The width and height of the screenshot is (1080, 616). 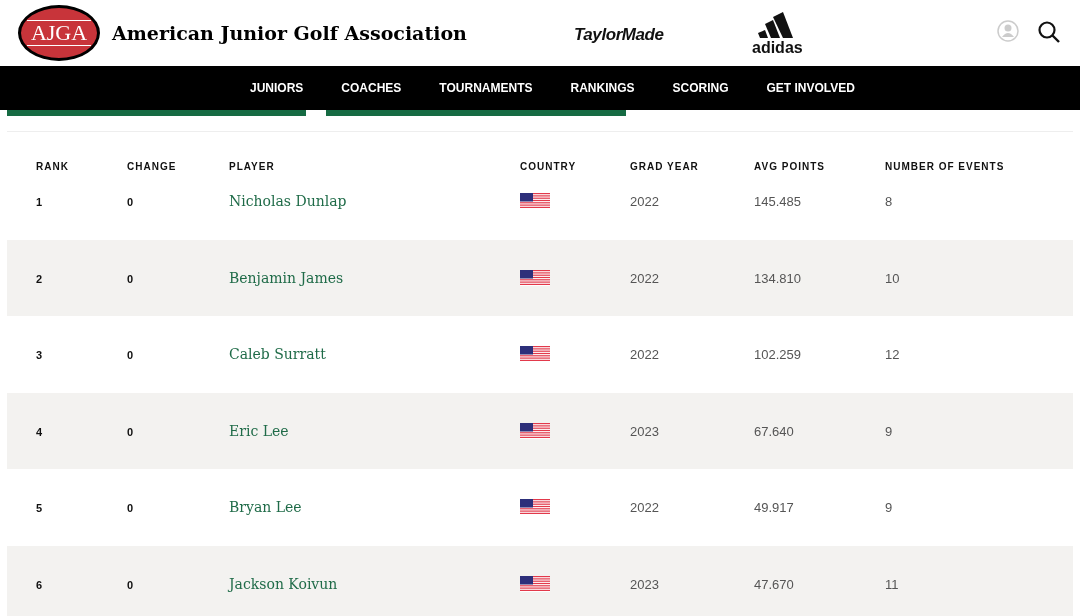 What do you see at coordinates (700, 88) in the screenshot?
I see `nav-link: SCORING` at bounding box center [700, 88].